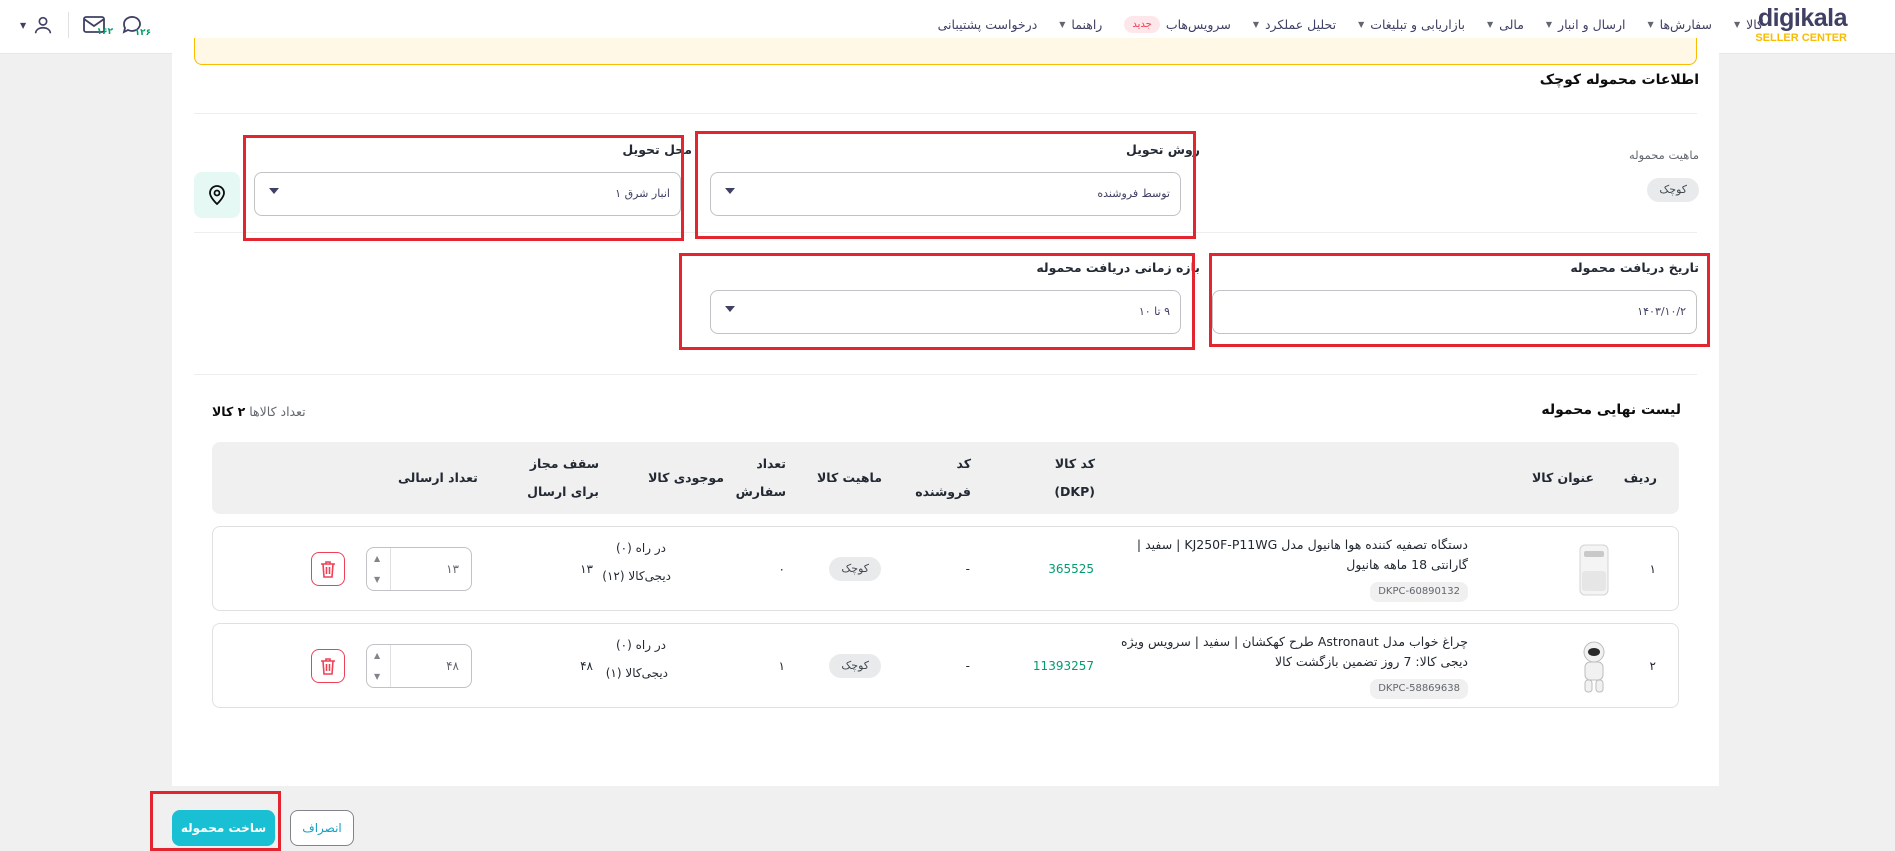  What do you see at coordinates (945, 312) in the screenshot?
I see `receive-time-select: ۹ تا ۱۰` at bounding box center [945, 312].